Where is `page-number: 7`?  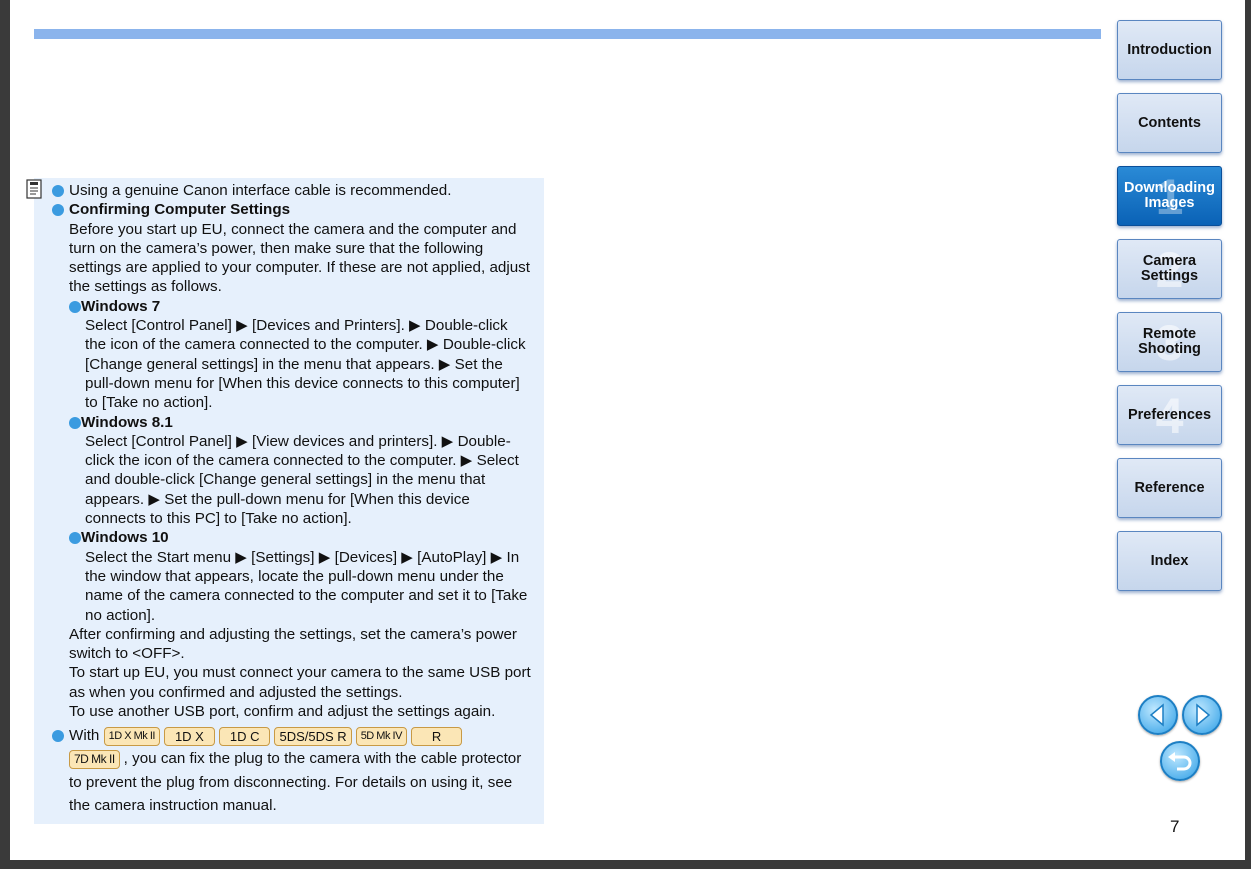 page-number: 7 is located at coordinates (1175, 826).